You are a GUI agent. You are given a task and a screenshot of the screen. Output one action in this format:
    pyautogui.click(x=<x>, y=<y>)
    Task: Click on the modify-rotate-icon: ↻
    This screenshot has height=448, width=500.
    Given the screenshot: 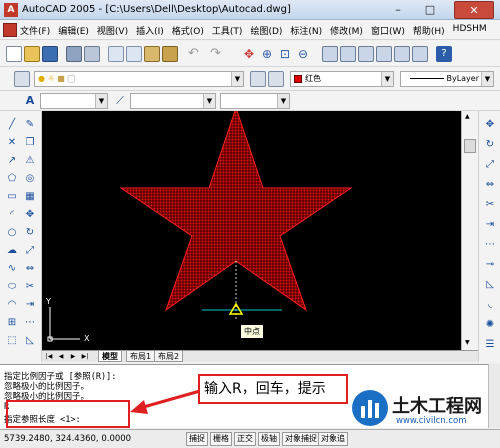 What is the action you would take?
    pyautogui.click(x=490, y=145)
    